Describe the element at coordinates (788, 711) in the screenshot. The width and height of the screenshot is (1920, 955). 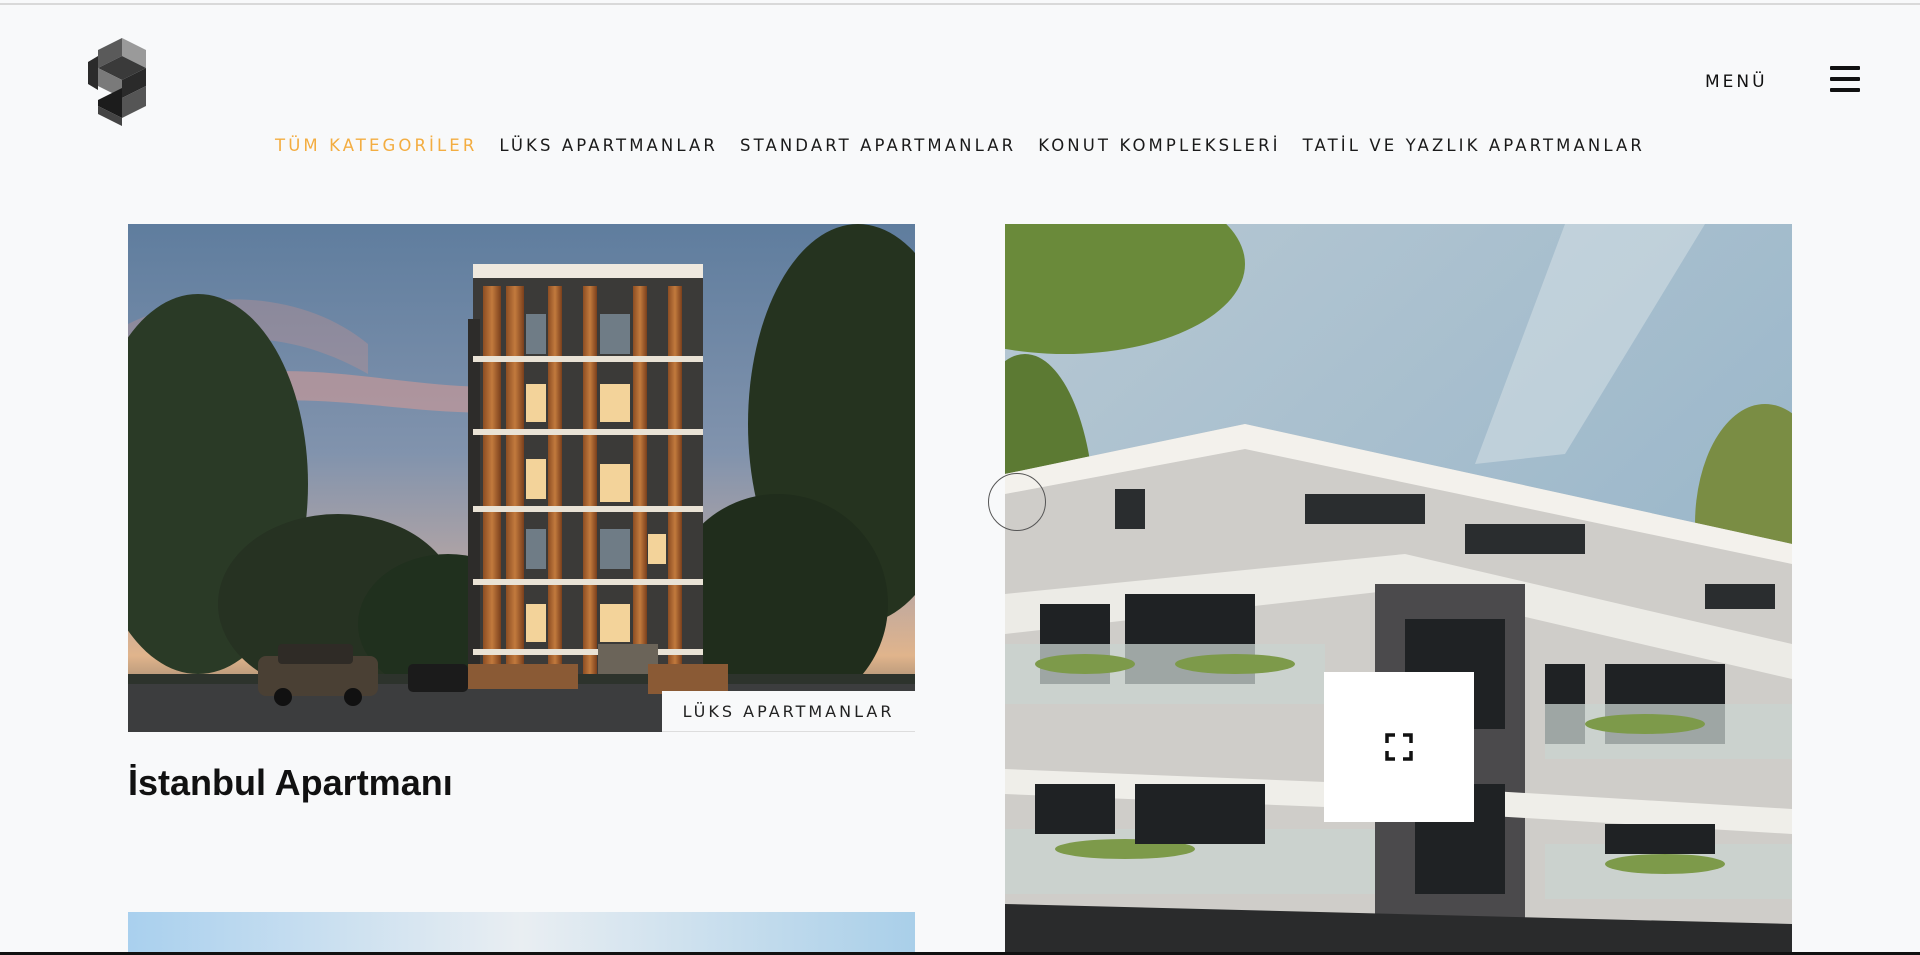
I see `category-badge: LÜKS APARTMANLAR` at that location.